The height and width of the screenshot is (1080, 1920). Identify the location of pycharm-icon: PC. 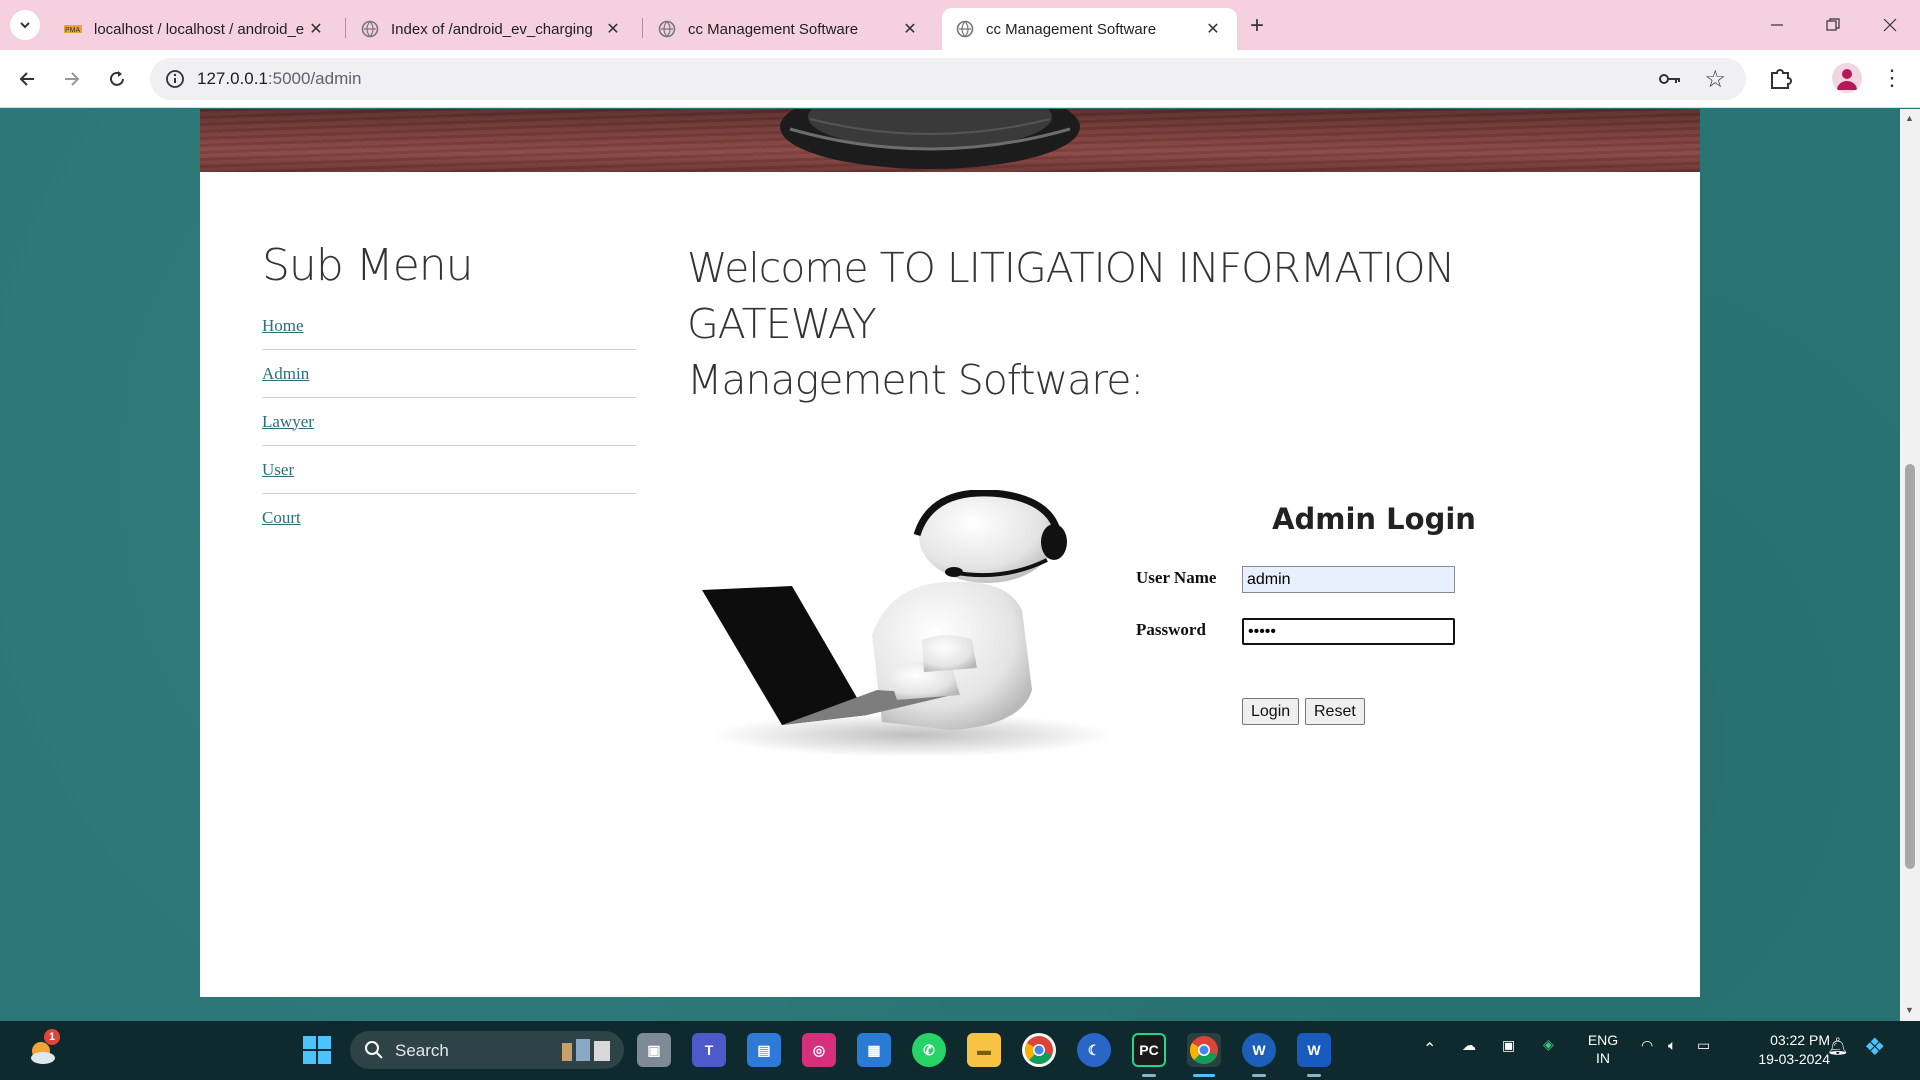
(1149, 1050).